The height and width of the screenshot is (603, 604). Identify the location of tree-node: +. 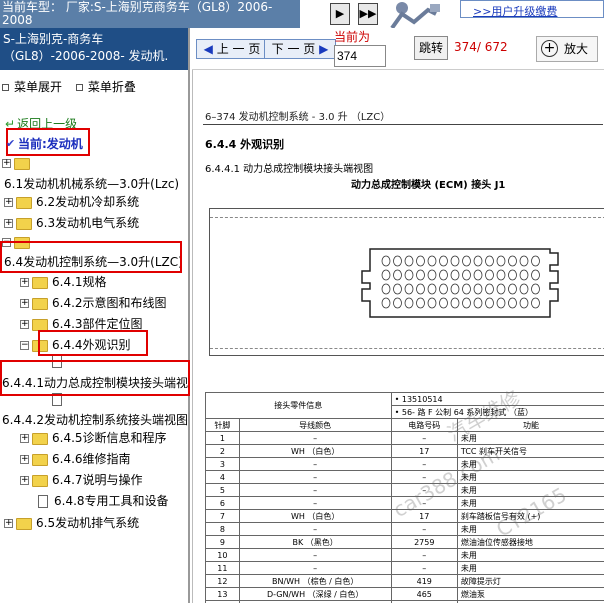
(18, 163).